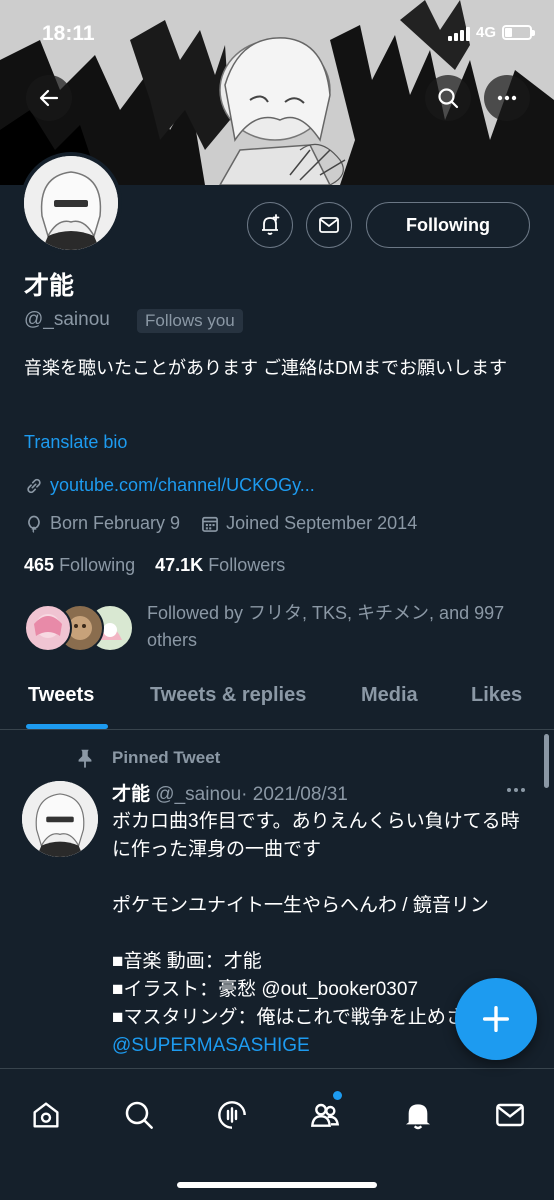  I want to click on pinned-text: Pinned Tweet, so click(166, 757).